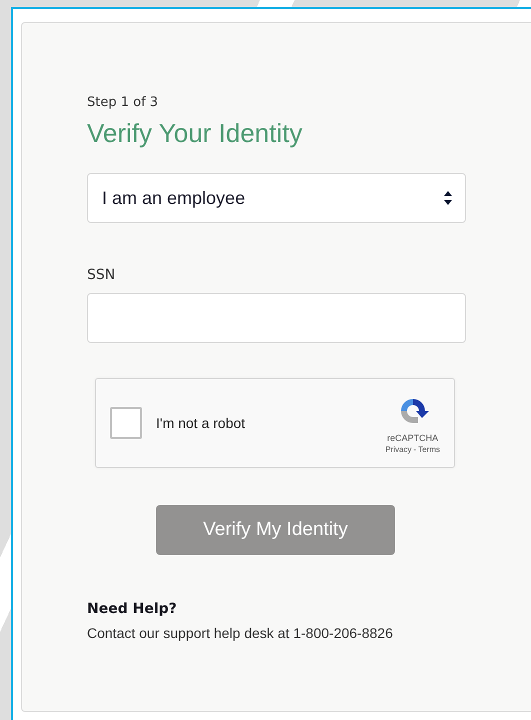 This screenshot has width=531, height=720. Describe the element at coordinates (240, 633) in the screenshot. I see `help-text: Contact our support help desk at 1-800-206-8826` at that location.